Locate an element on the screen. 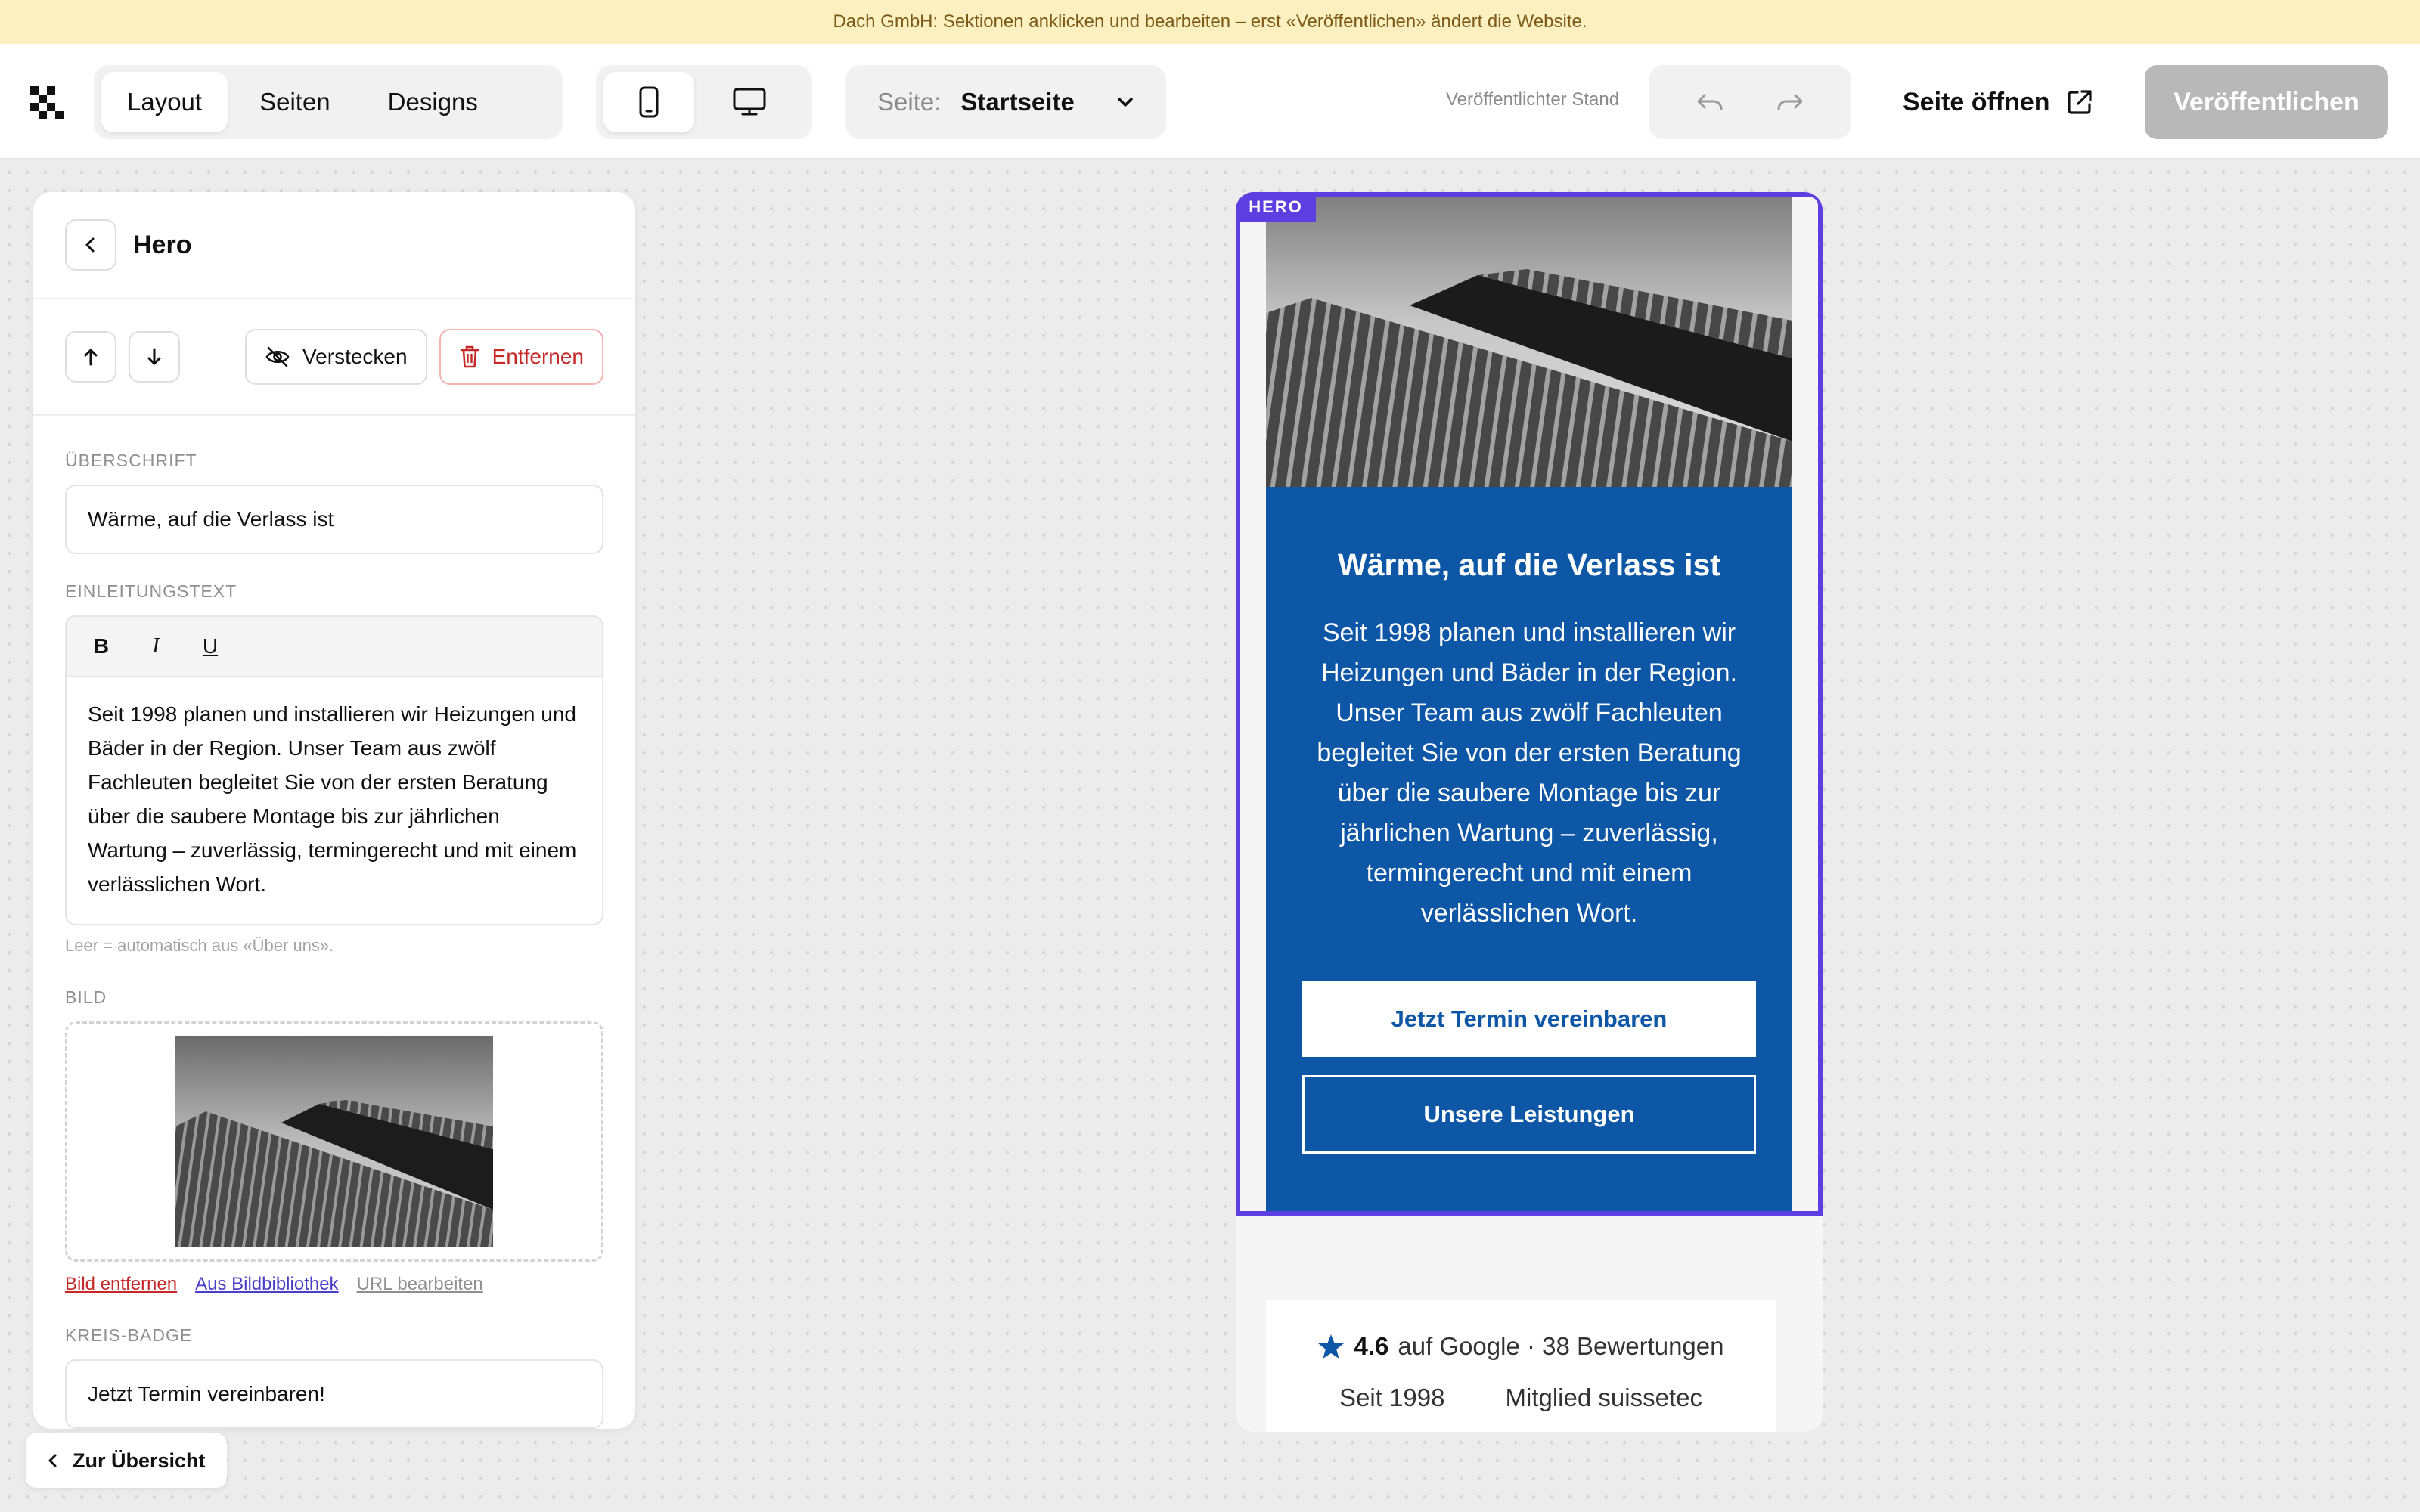 This screenshot has height=1512, width=2420. move-down-button is located at coordinates (154, 357).